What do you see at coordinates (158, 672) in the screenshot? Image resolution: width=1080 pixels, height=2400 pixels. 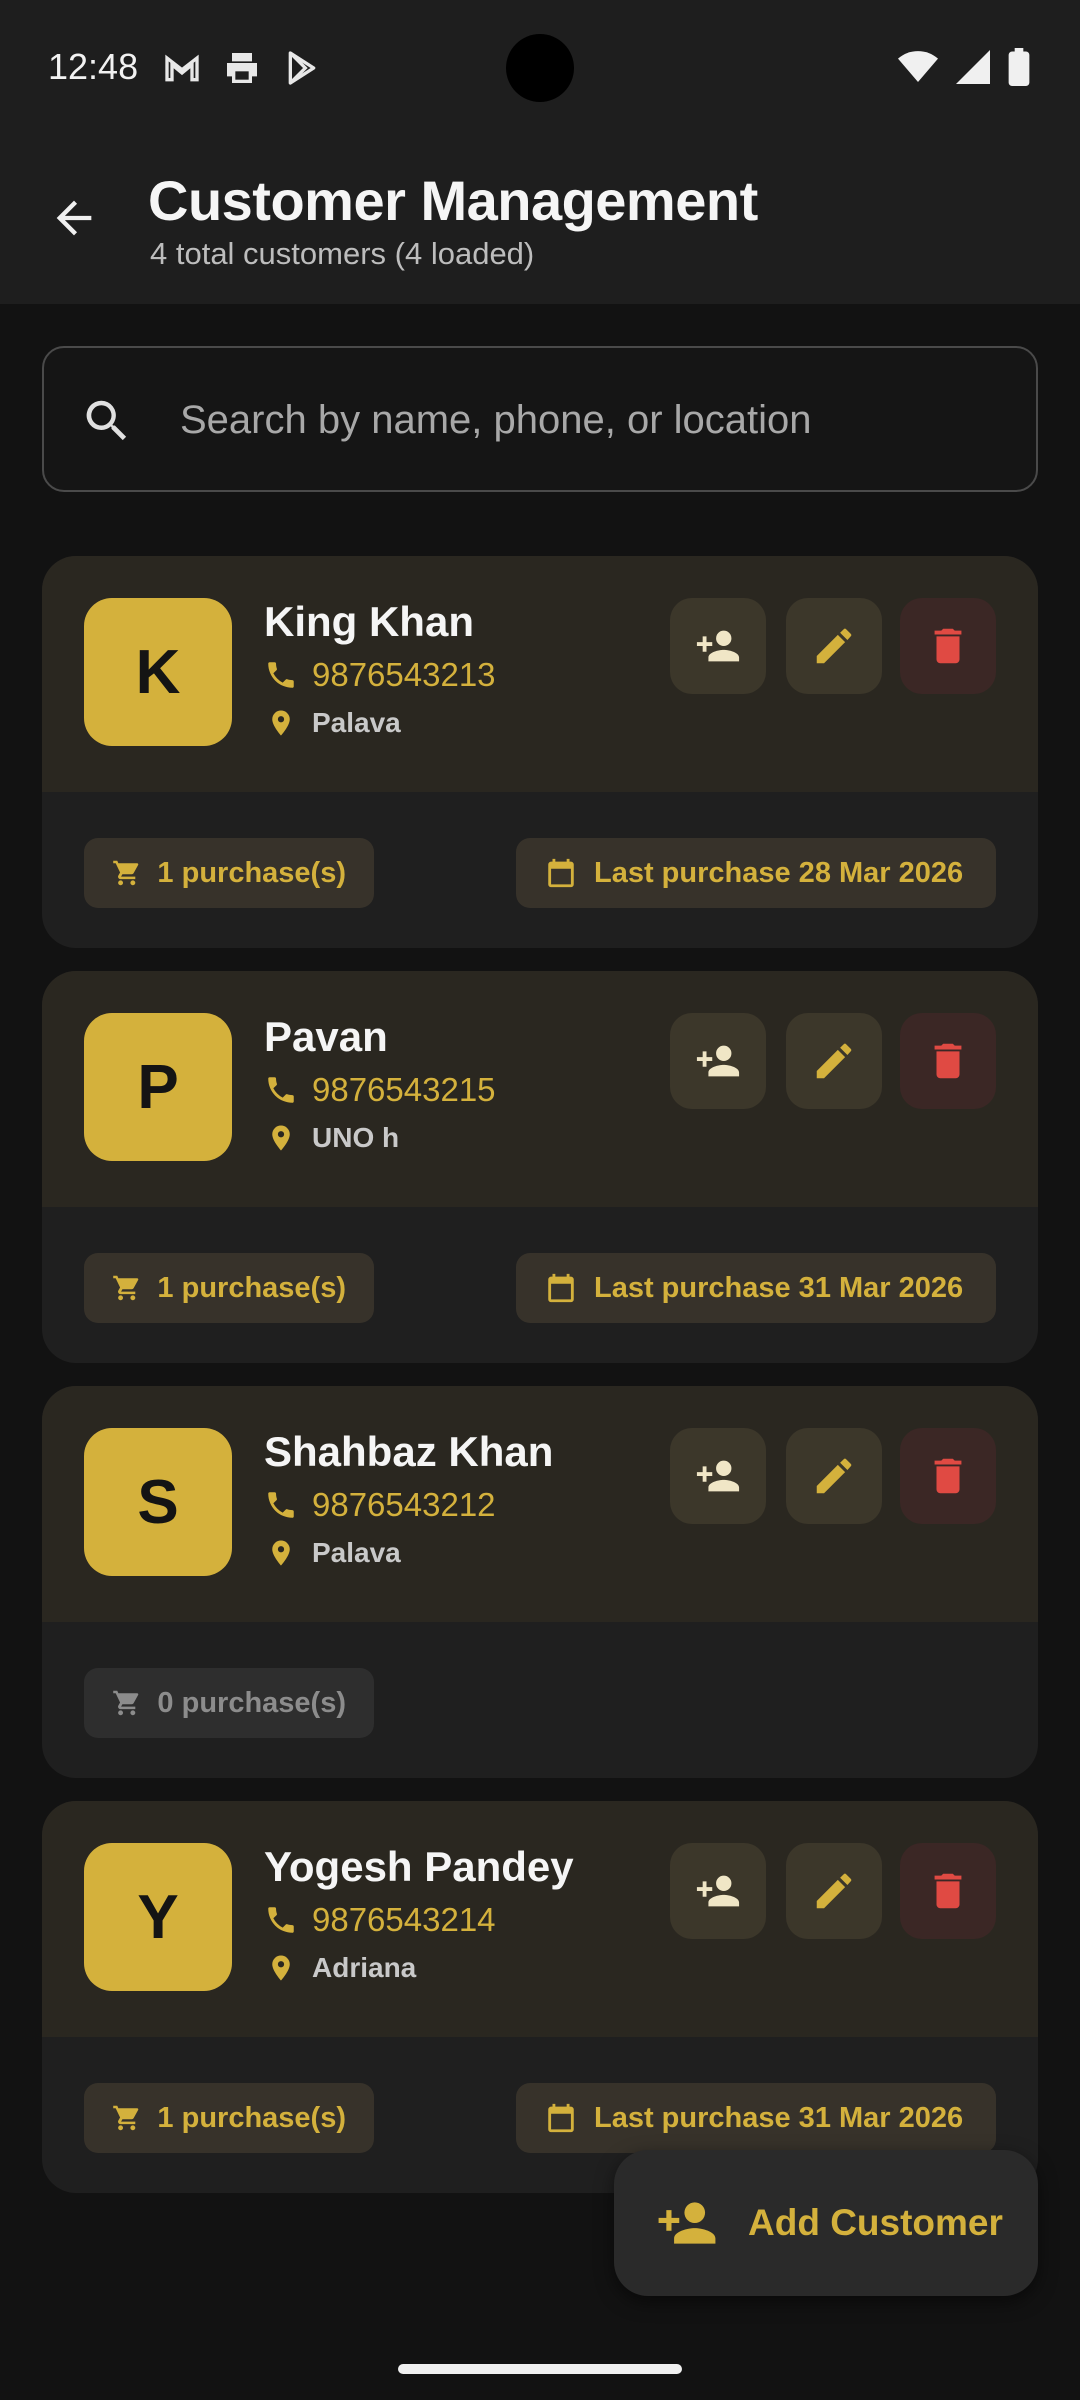 I see `avatar: K` at bounding box center [158, 672].